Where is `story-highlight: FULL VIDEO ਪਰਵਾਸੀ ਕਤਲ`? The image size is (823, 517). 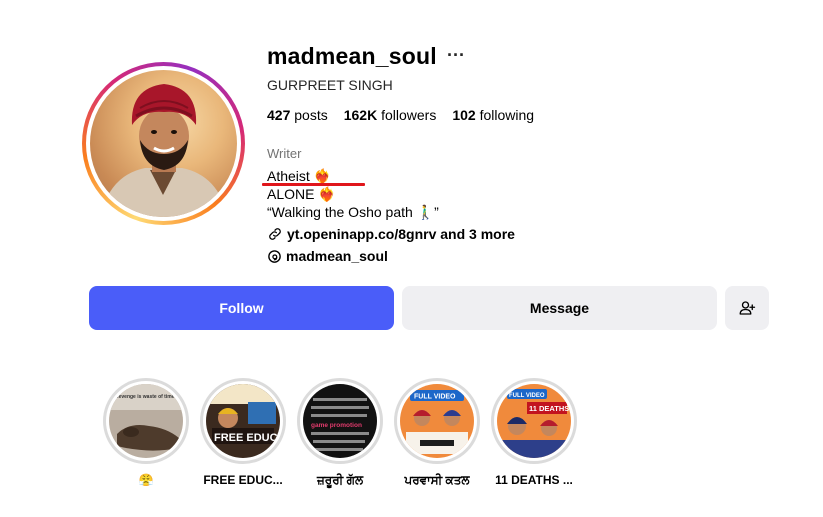
story-highlight: FULL VIDEO ਪਰਵਾਸੀ ਕਤਲ is located at coordinates (437, 433).